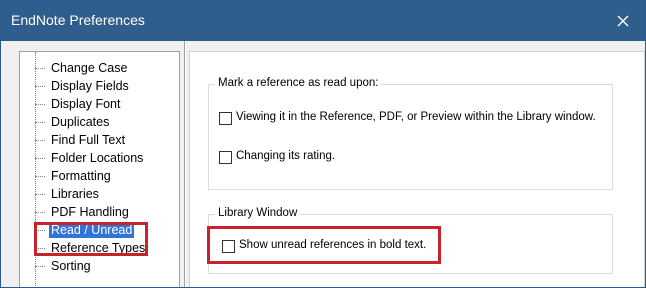 Image resolution: width=646 pixels, height=288 pixels. I want to click on tree-item-label: Display Fields, so click(90, 86).